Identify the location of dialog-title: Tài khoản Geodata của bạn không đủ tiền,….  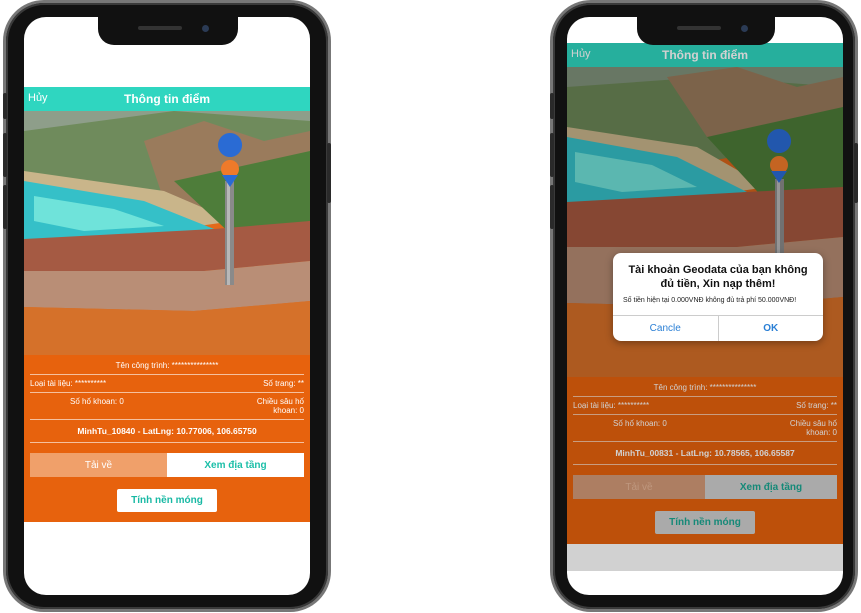
(718, 277).